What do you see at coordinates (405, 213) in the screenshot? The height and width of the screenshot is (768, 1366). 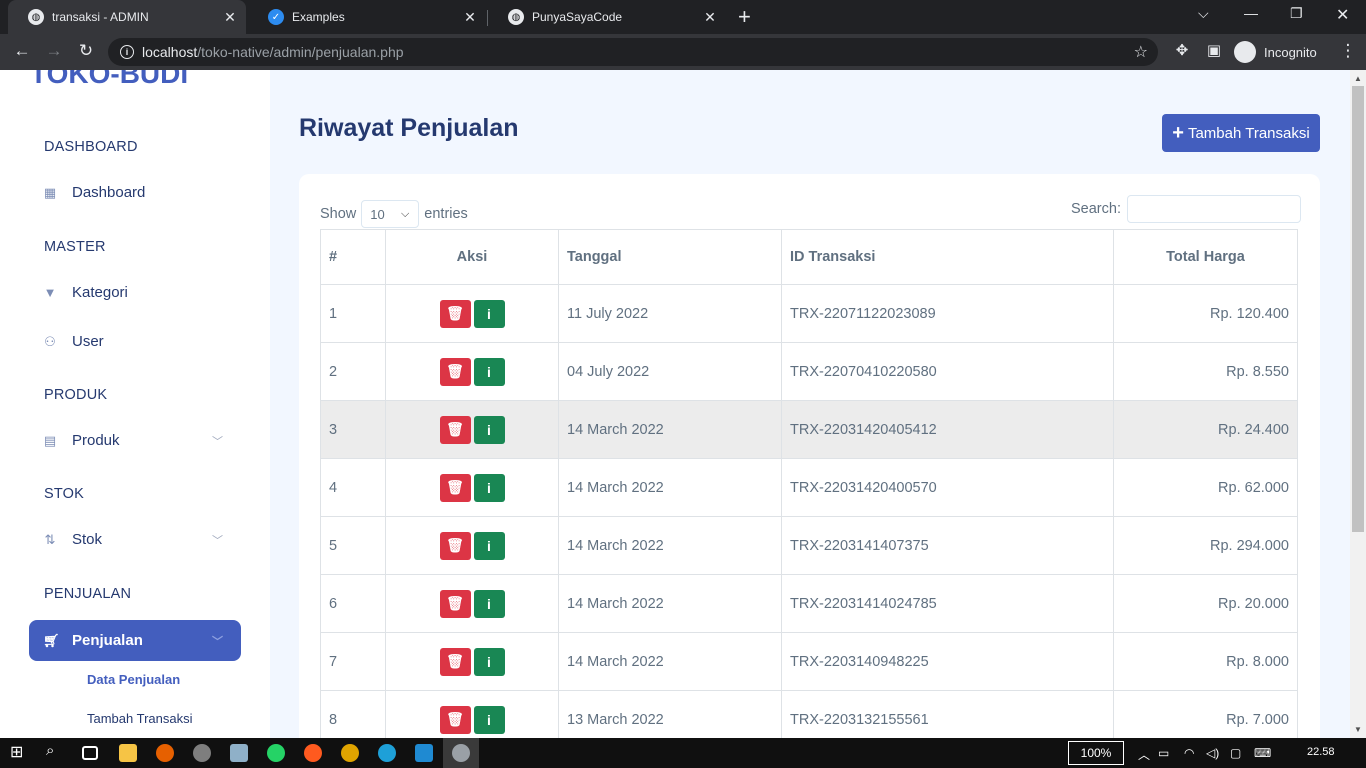 I see `chevron-down-icon: ⌵` at bounding box center [405, 213].